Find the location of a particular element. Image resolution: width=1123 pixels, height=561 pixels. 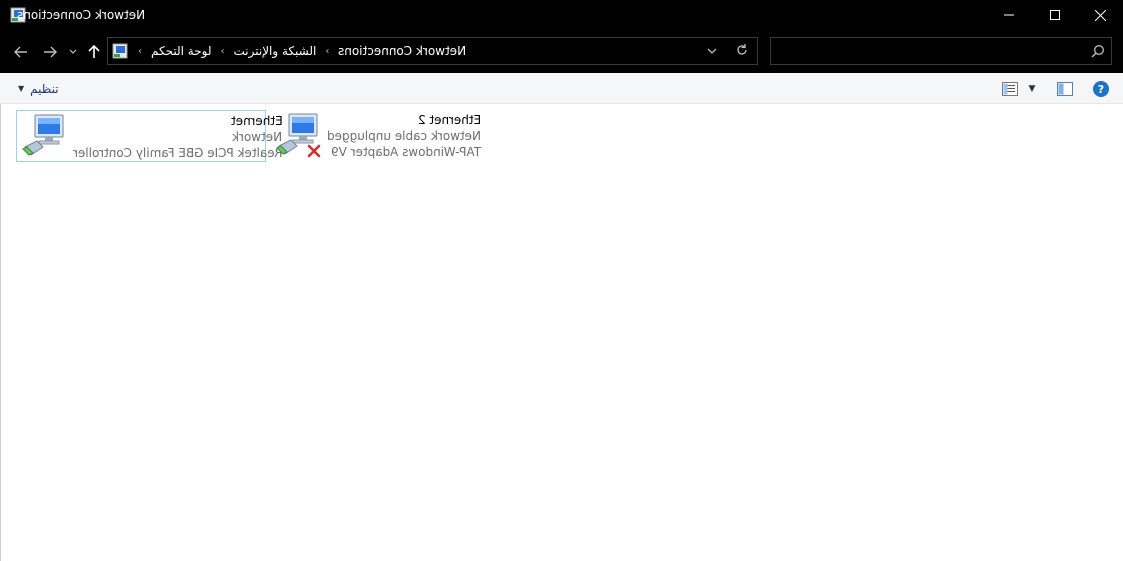

close-icon is located at coordinates (1100, 15).